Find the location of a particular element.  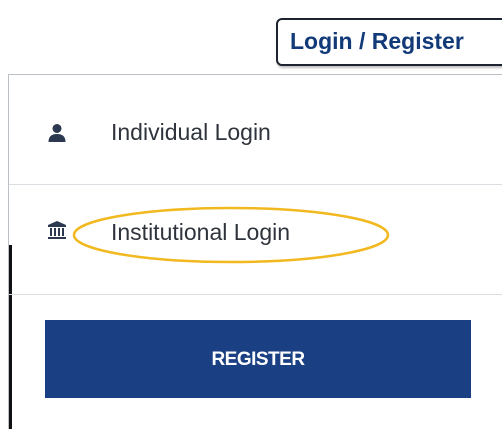

institution-icon is located at coordinates (57, 230).